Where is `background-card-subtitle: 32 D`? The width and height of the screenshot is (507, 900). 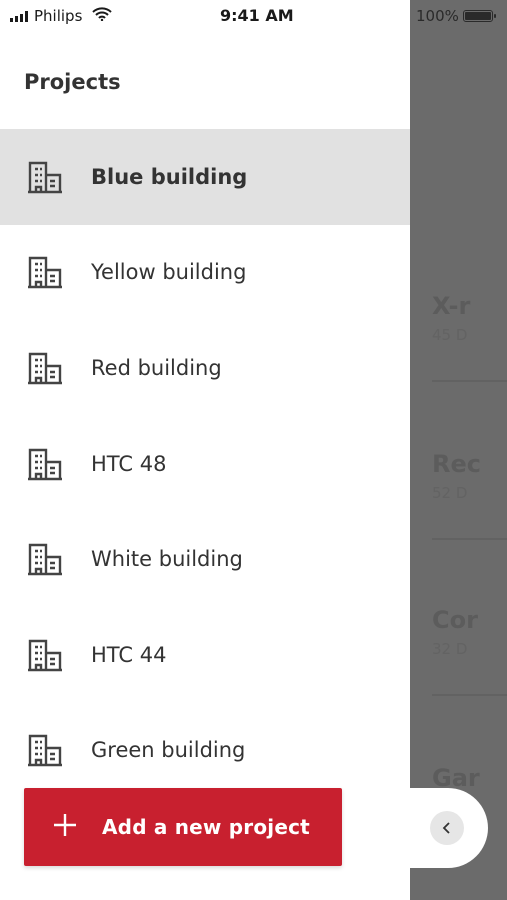
background-card-subtitle: 32 D is located at coordinates (450, 649).